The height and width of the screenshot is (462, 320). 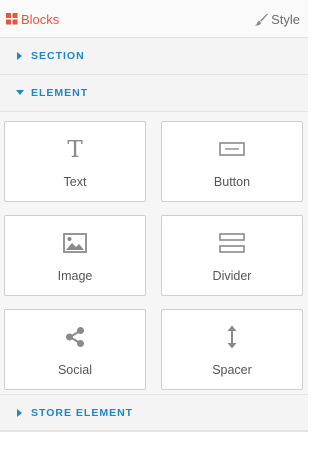 What do you see at coordinates (154, 93) in the screenshot?
I see `section-header-element: ELEMENT` at bounding box center [154, 93].